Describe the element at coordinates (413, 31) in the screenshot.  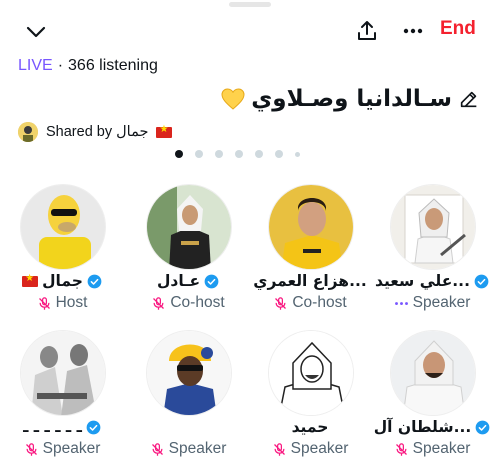
I see `more-icon` at that location.